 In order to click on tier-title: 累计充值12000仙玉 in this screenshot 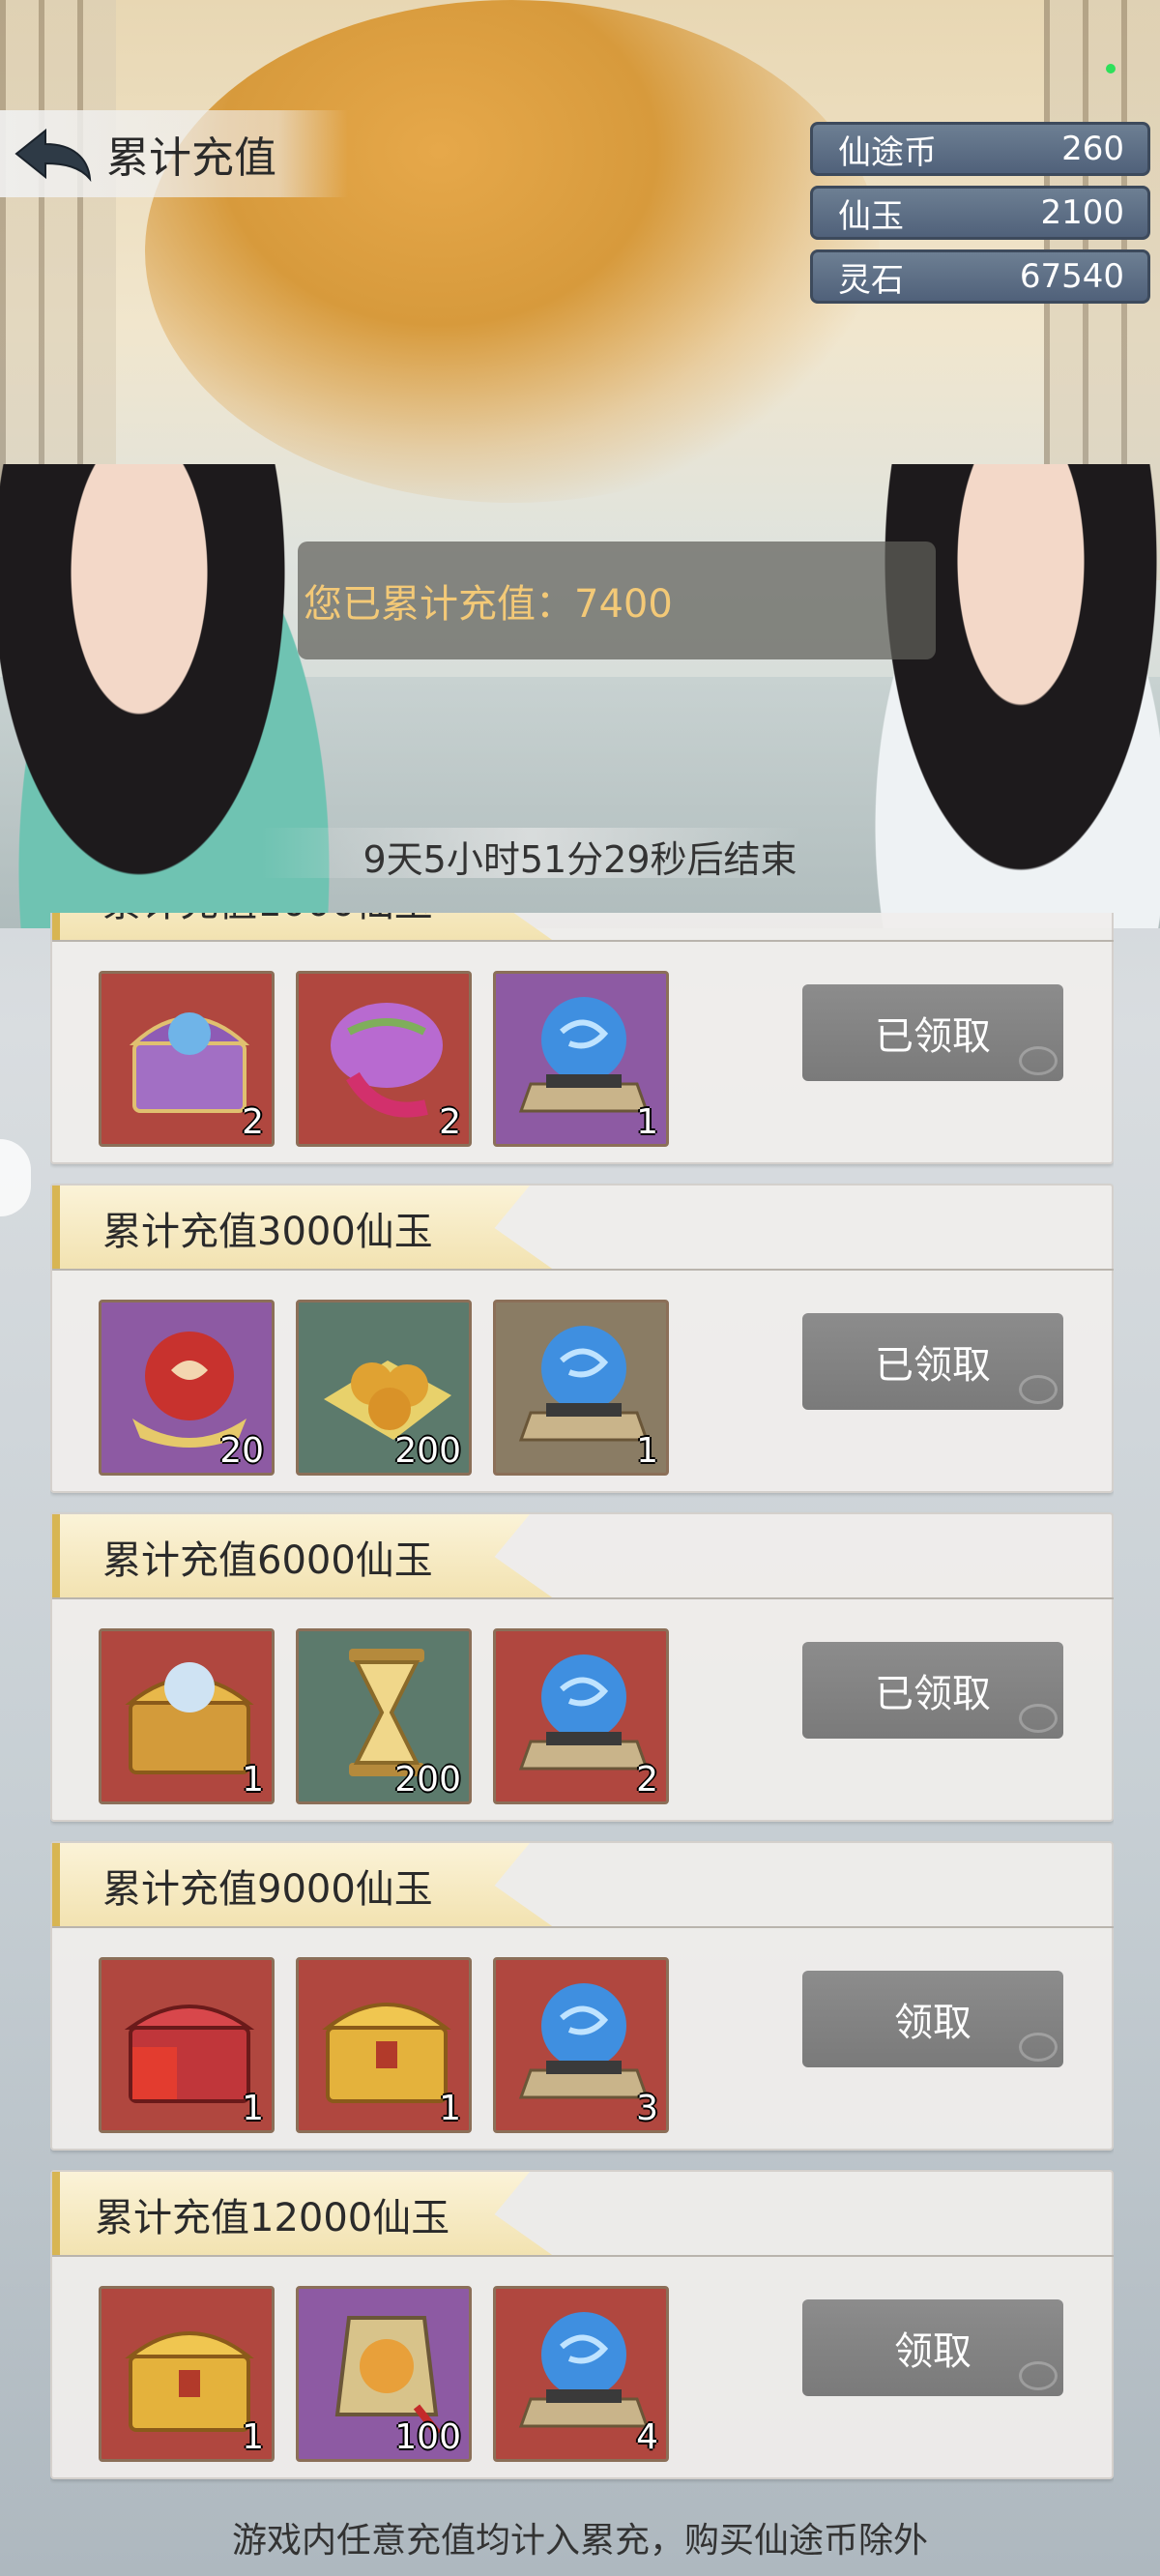, I will do `click(304, 2214)`.